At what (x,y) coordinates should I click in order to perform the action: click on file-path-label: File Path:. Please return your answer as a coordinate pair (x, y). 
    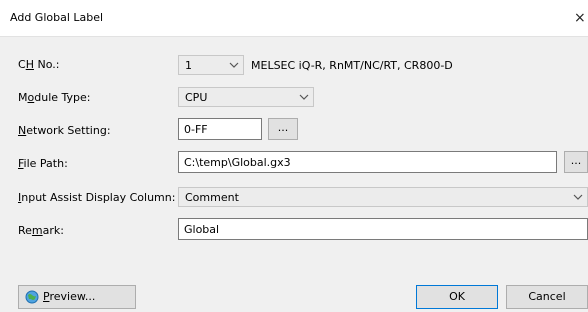
    Looking at the image, I should click on (43, 163).